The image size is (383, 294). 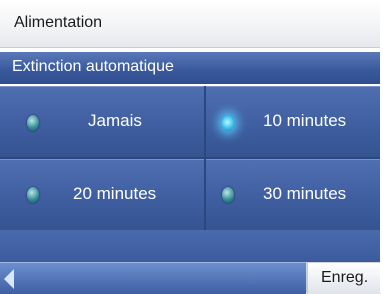 I want to click on empty-panel, so click(x=190, y=246).